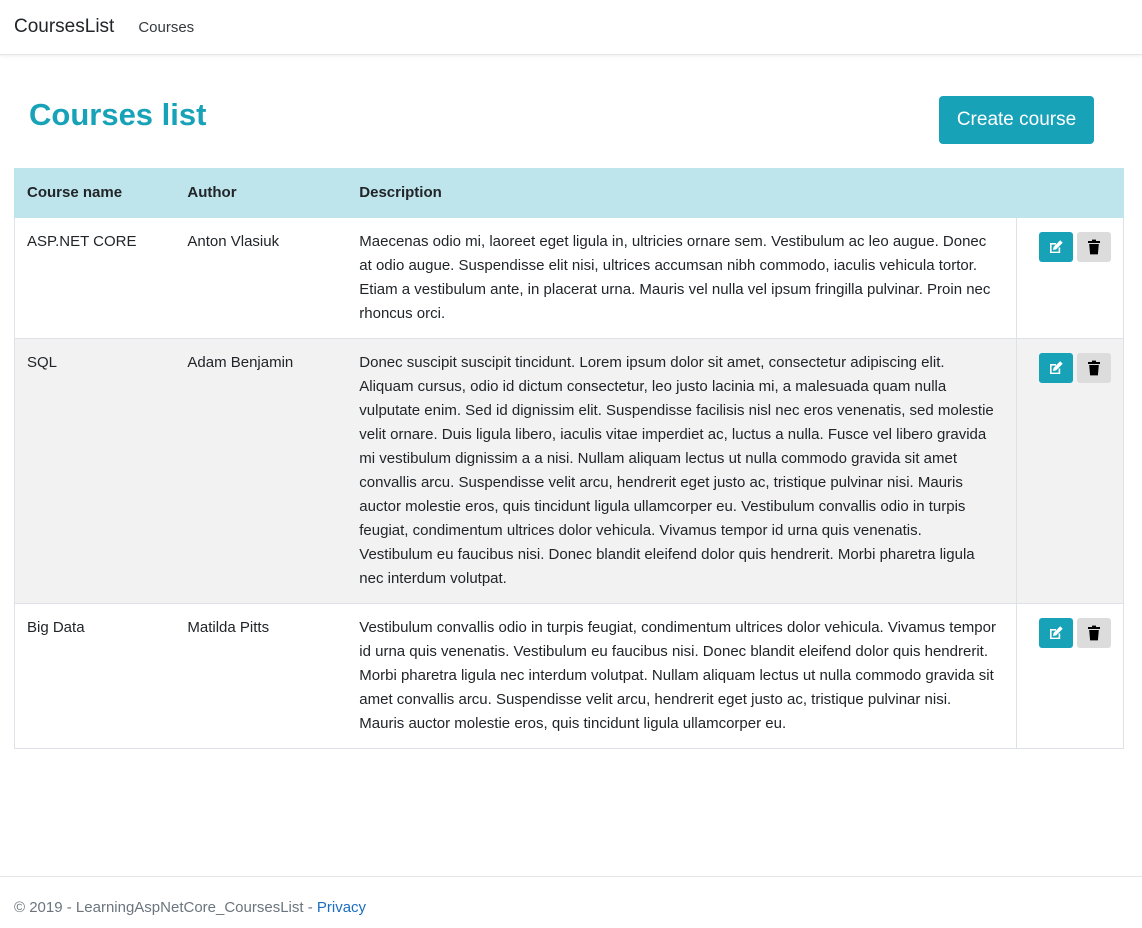  Describe the element at coordinates (118, 114) in the screenshot. I see `page-title: Courses list` at that location.